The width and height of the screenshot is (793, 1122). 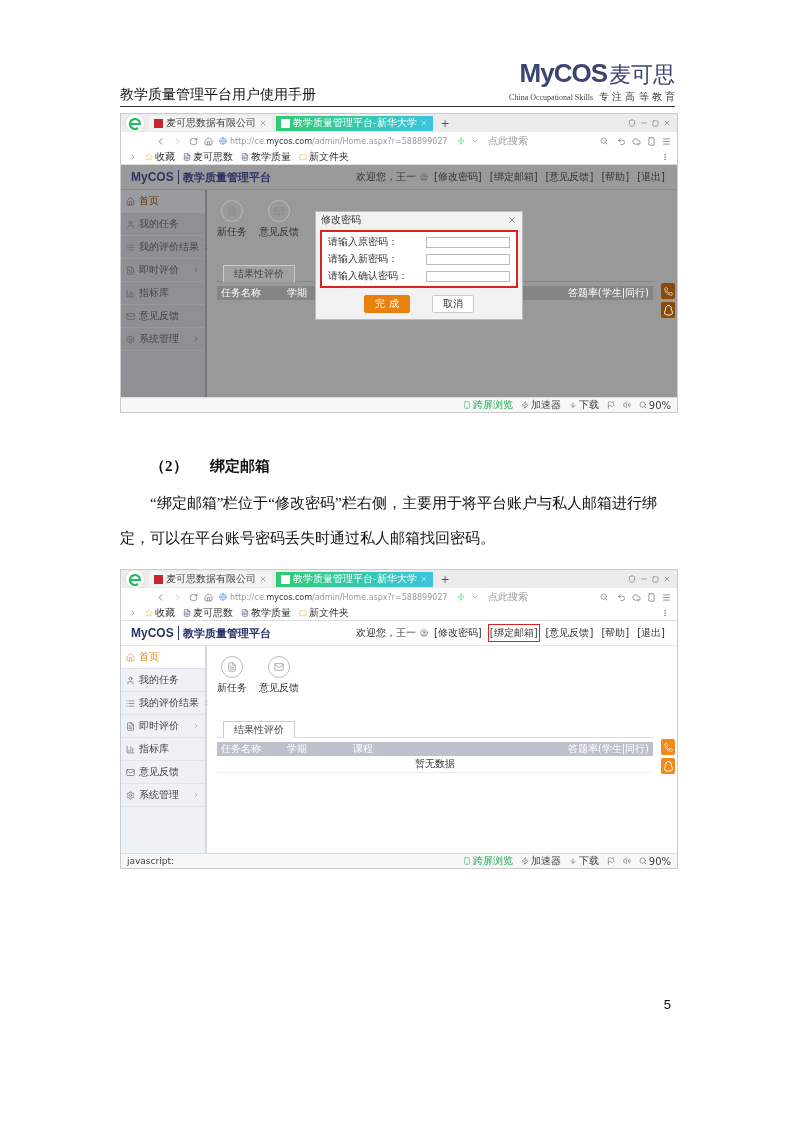 What do you see at coordinates (163, 795) in the screenshot?
I see `sidebar-item: 系统管理` at bounding box center [163, 795].